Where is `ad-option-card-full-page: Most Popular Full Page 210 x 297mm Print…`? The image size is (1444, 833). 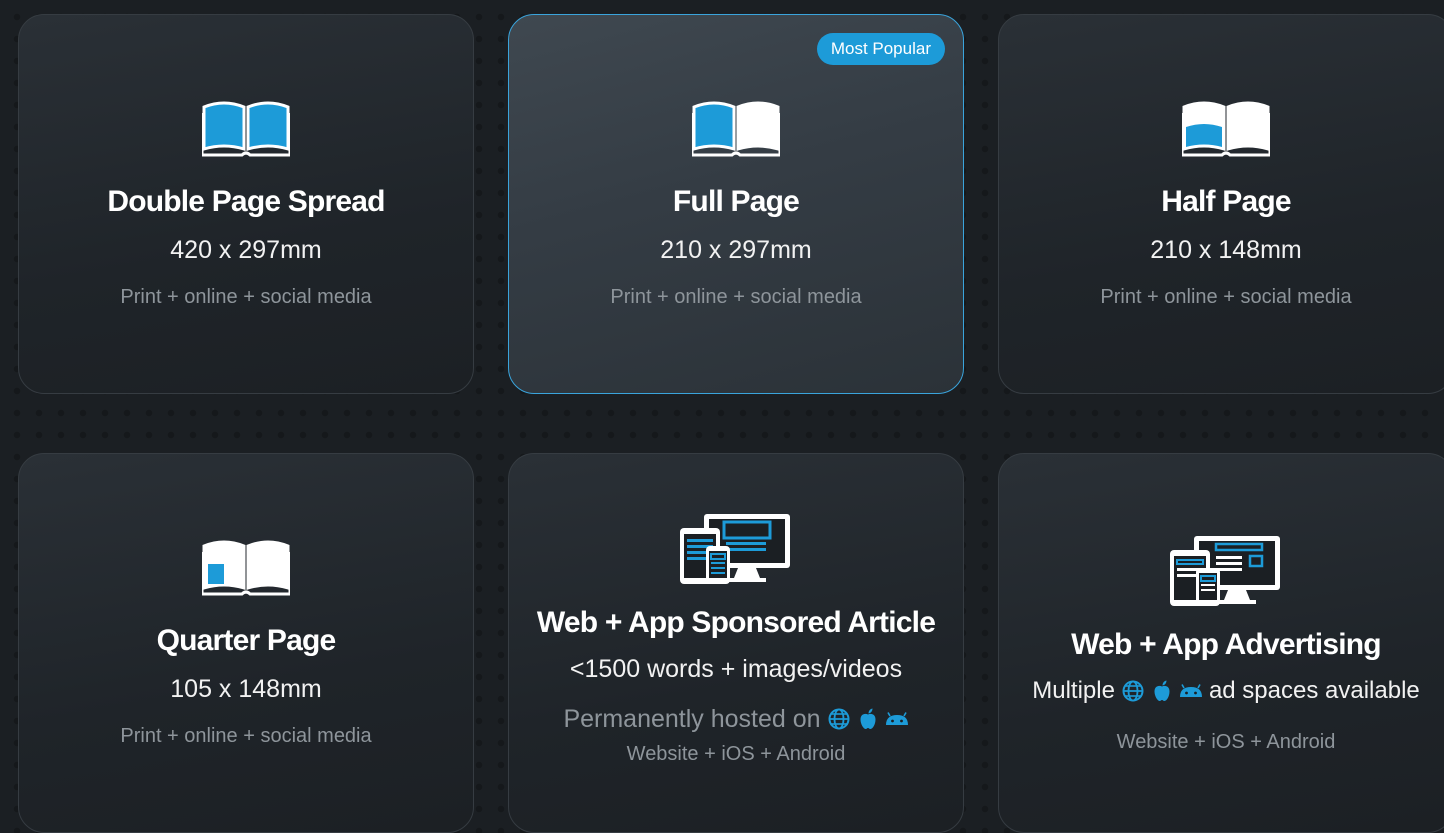 ad-option-card-full-page: Most Popular Full Page 210 x 297mm Print… is located at coordinates (736, 204).